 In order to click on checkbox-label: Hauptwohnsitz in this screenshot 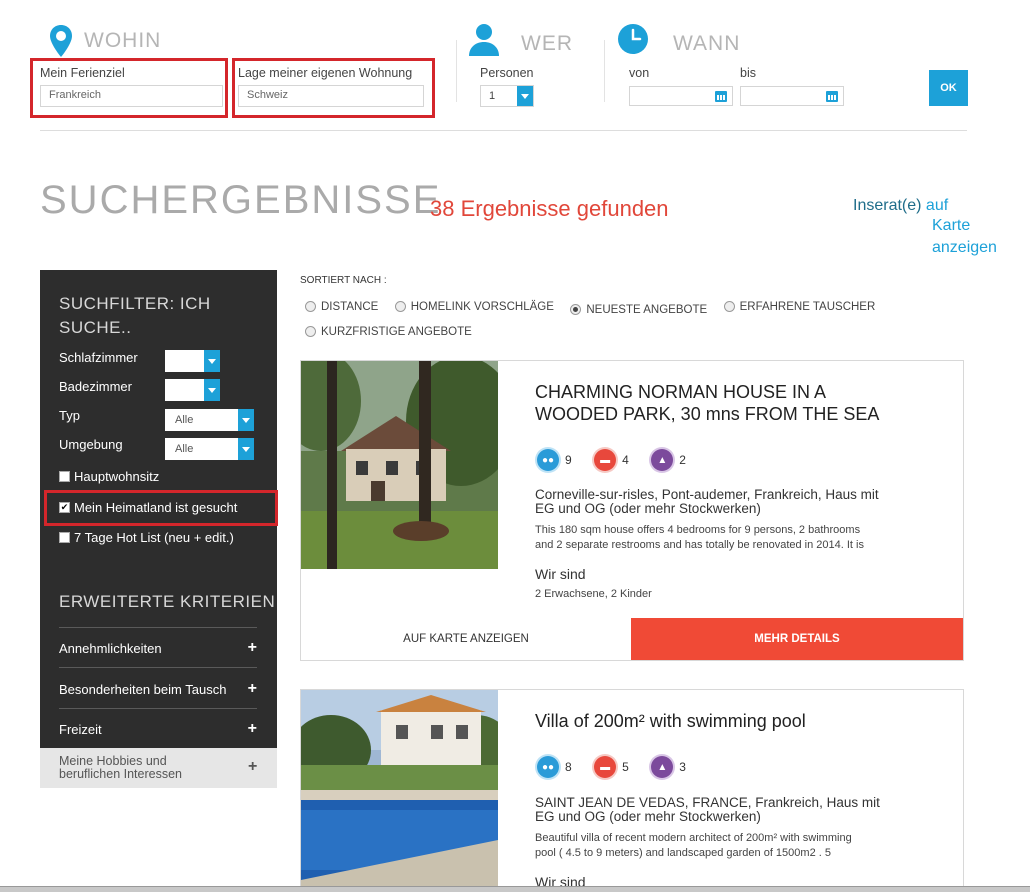, I will do `click(117, 476)`.